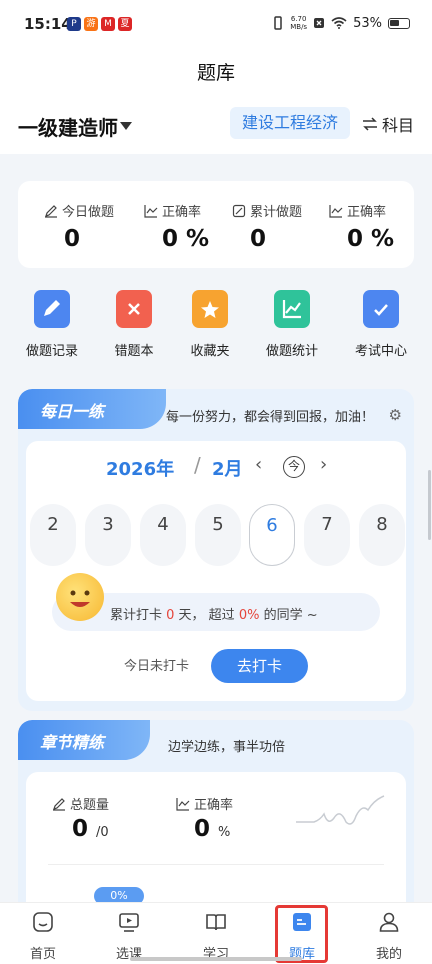 The height and width of the screenshot is (964, 432). Describe the element at coordinates (218, 535) in the screenshot. I see `calendar-day: 5` at that location.